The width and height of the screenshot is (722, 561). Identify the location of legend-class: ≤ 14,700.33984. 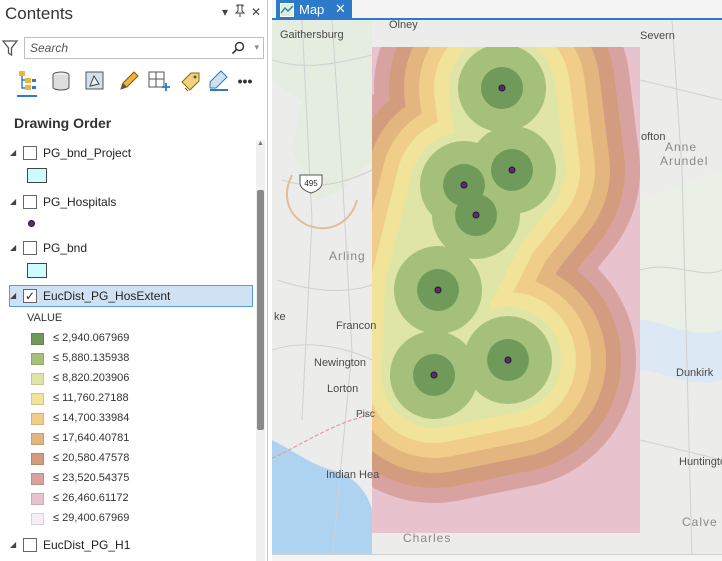
(141, 419).